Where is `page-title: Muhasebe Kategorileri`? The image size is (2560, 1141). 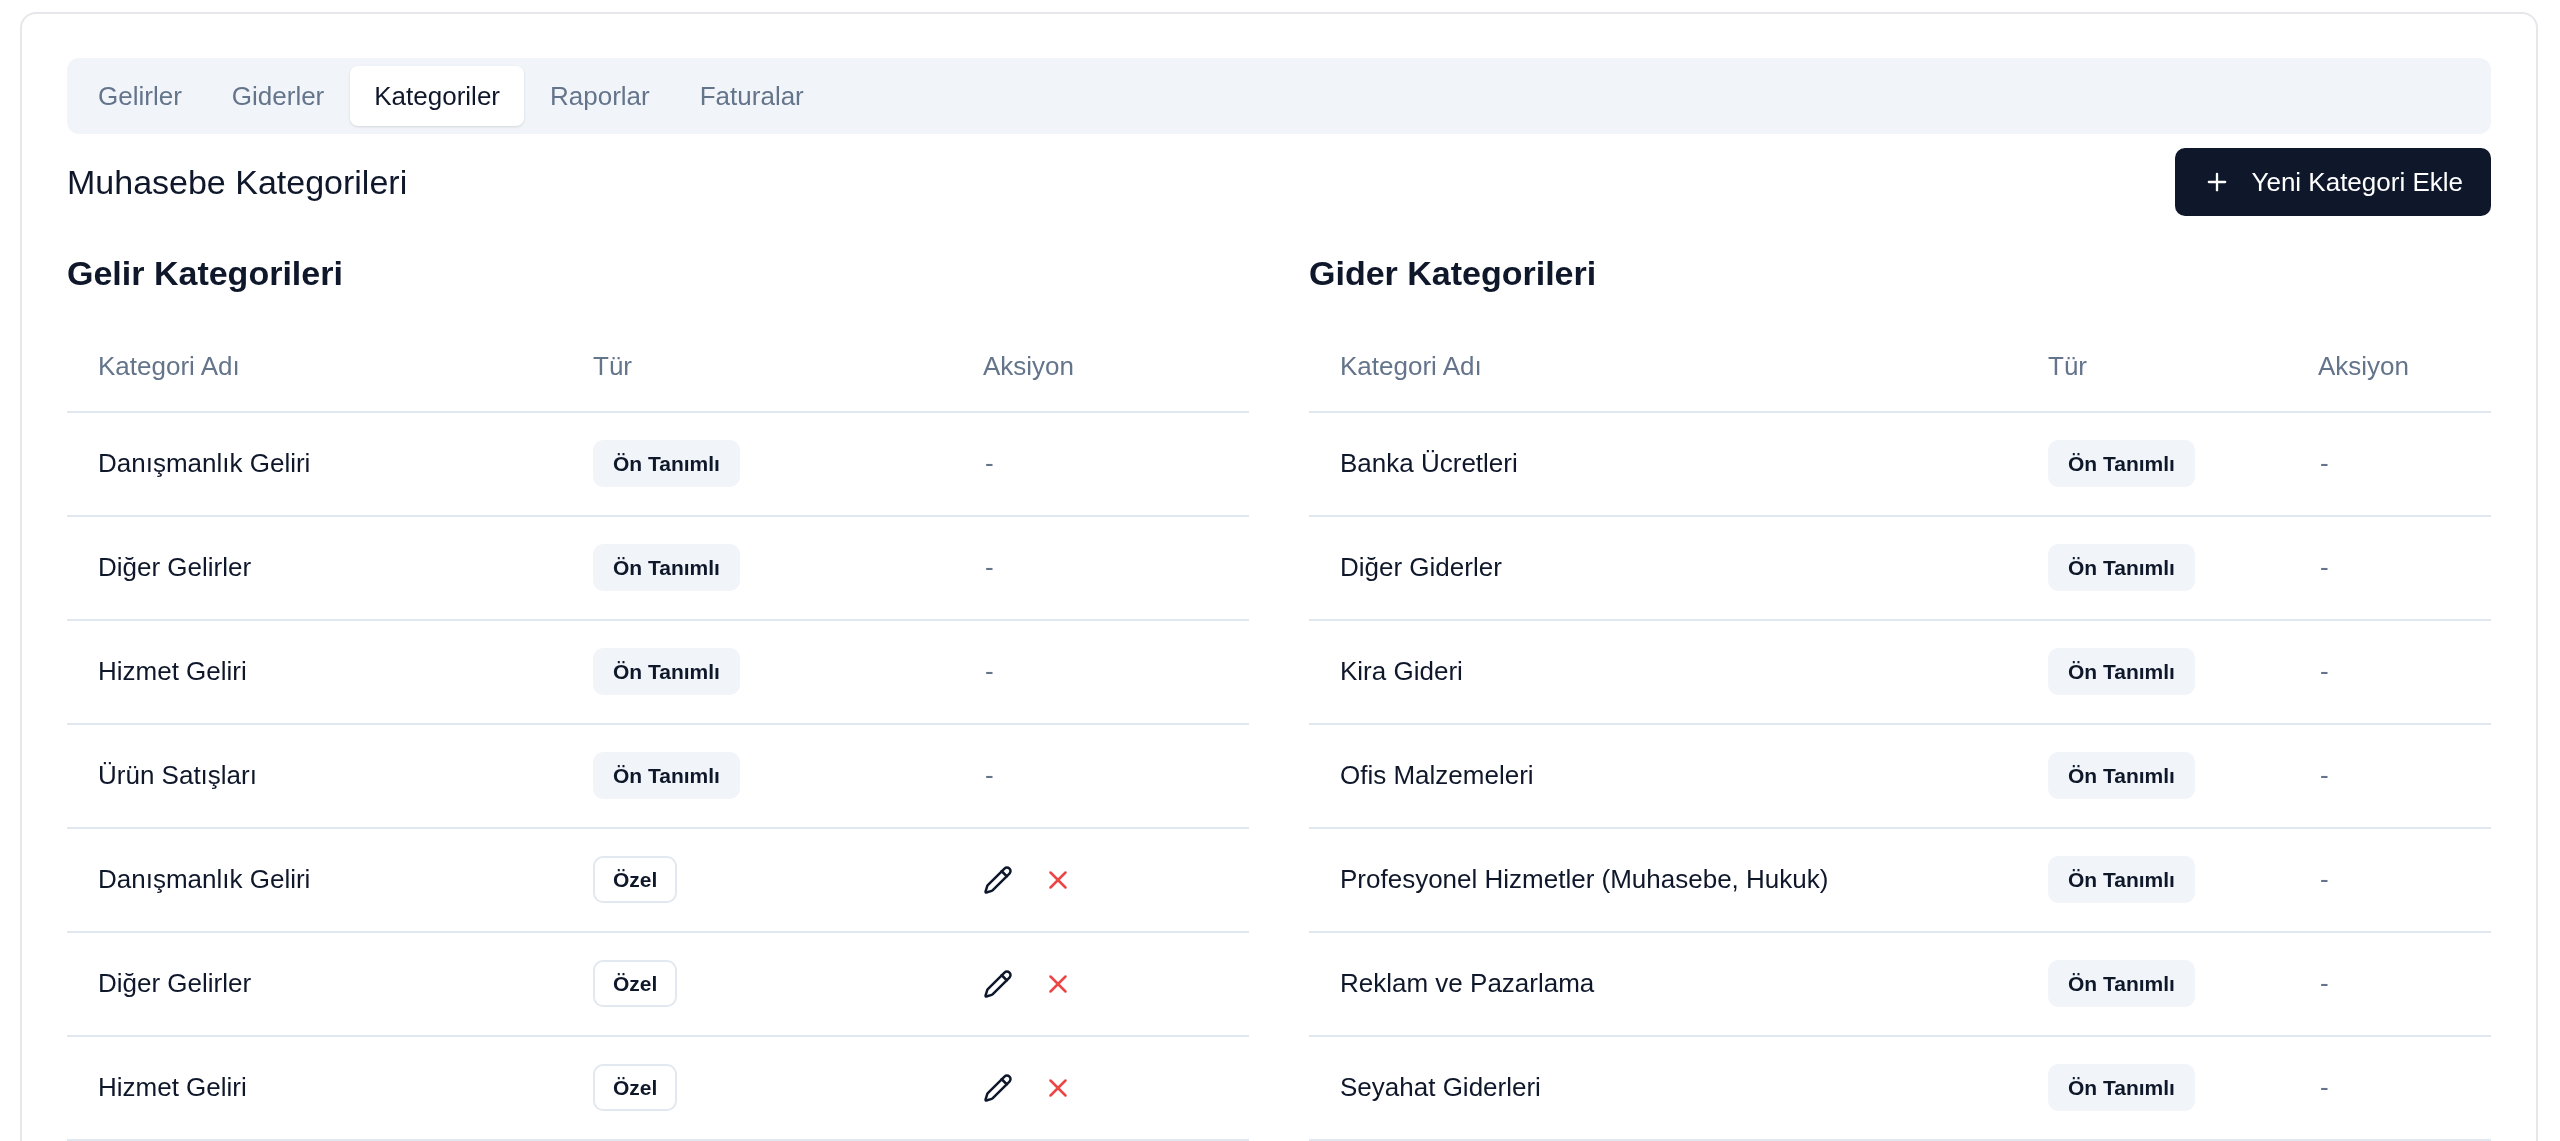 page-title: Muhasebe Kategorileri is located at coordinates (237, 182).